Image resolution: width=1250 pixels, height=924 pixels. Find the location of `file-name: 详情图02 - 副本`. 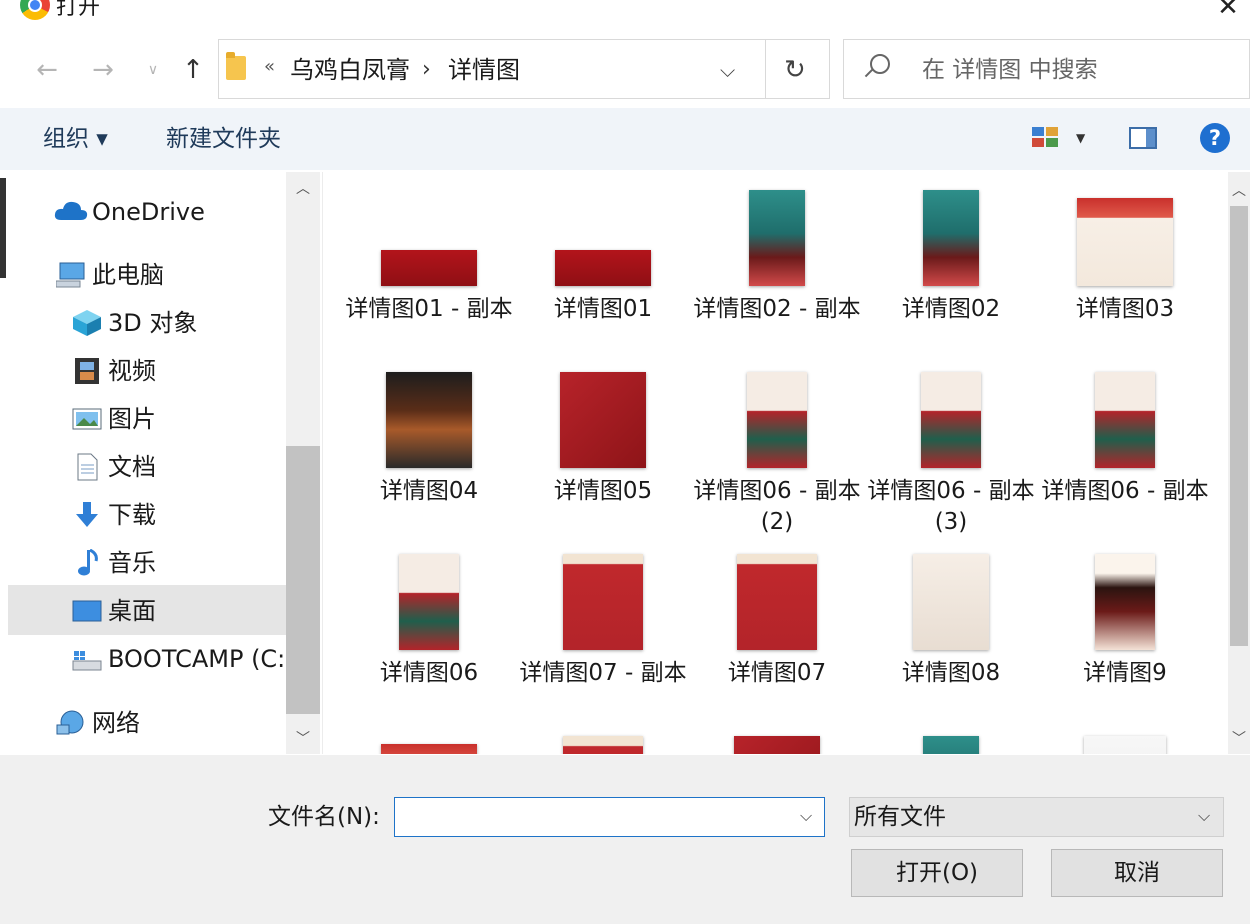

file-name: 详情图02 - 副本 is located at coordinates (777, 309).